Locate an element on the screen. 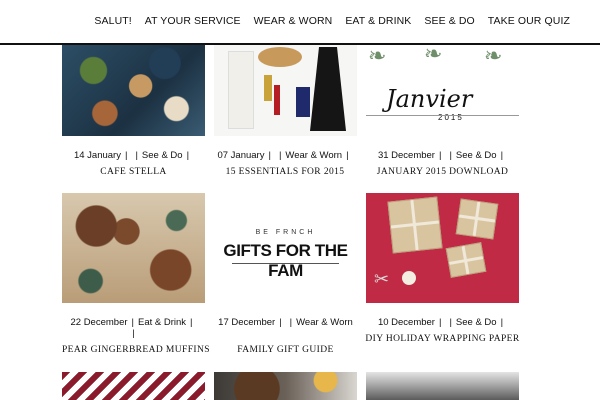 This screenshot has height=400, width=600. post-meta-gift-guide: 17 December | | Wear & Worn is located at coordinates (285, 322).